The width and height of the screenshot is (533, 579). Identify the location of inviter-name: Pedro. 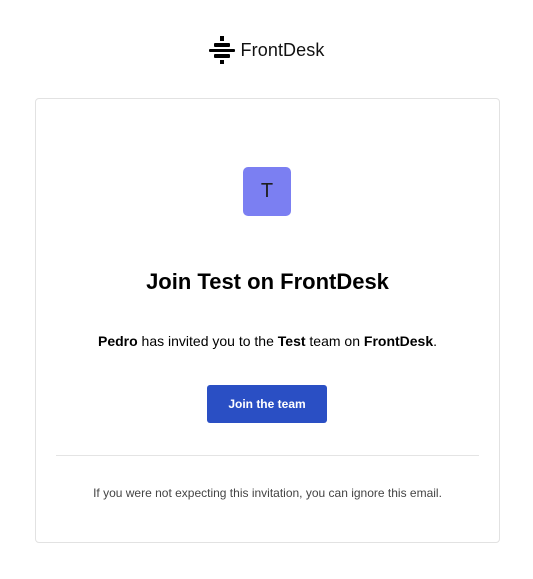
(117, 341).